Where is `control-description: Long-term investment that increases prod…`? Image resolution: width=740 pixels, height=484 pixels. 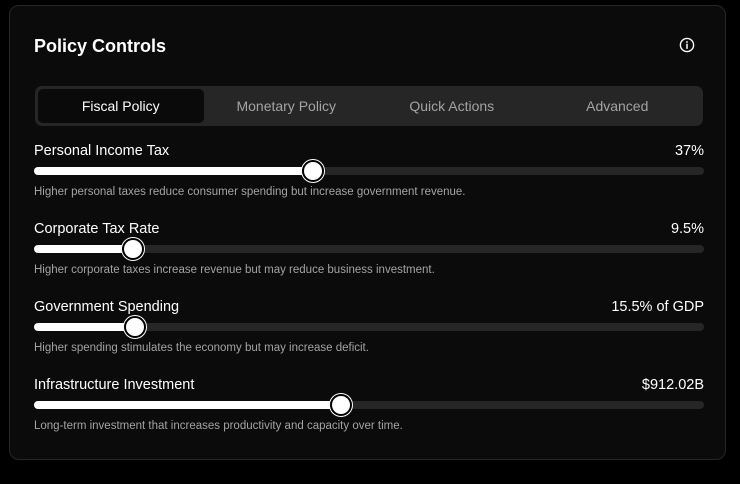
control-description: Long-term investment that increases prod… is located at coordinates (218, 426).